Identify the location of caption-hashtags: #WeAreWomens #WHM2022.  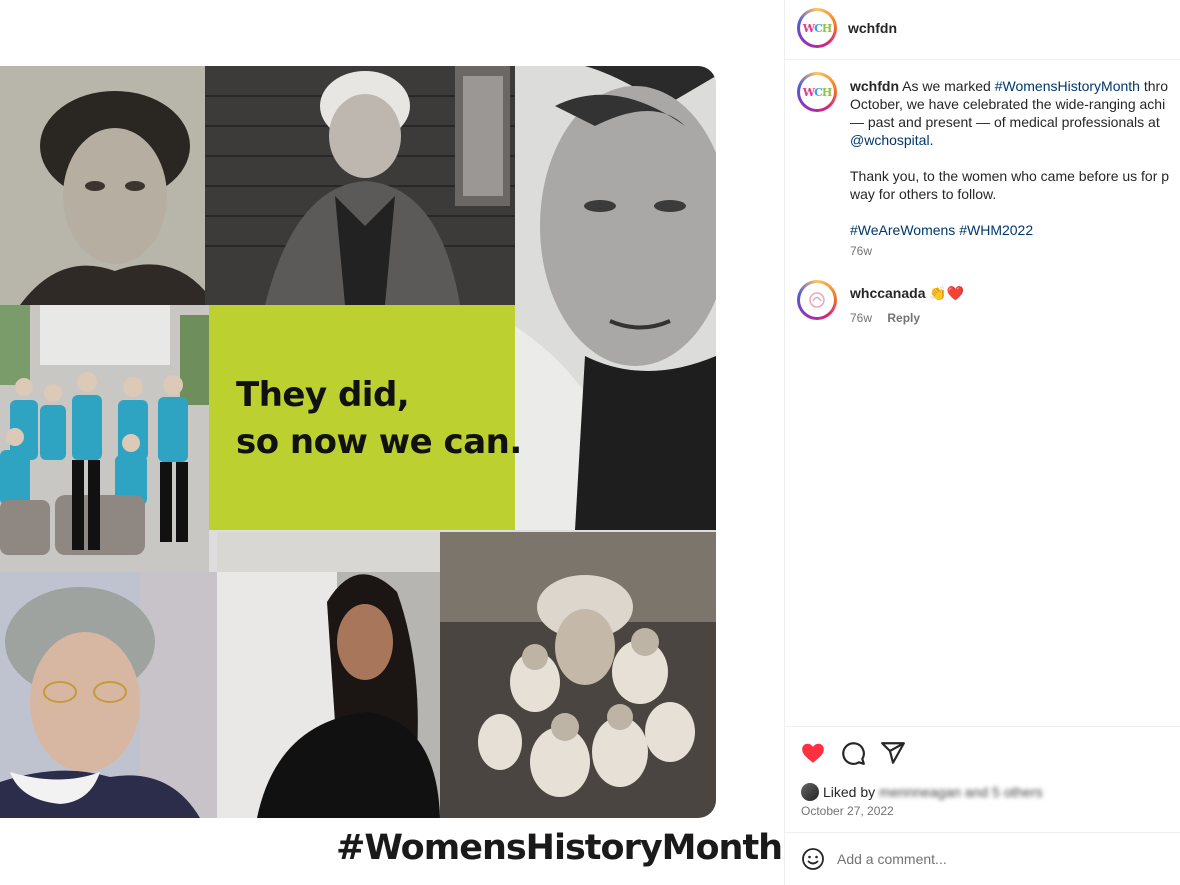
(1015, 230).